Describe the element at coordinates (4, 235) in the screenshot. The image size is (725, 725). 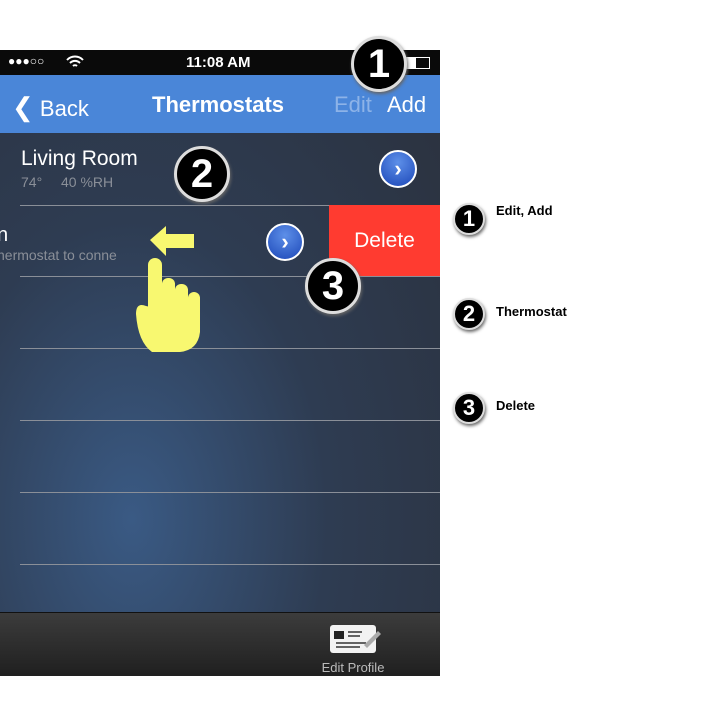
I see `thermostat-name: n` at that location.